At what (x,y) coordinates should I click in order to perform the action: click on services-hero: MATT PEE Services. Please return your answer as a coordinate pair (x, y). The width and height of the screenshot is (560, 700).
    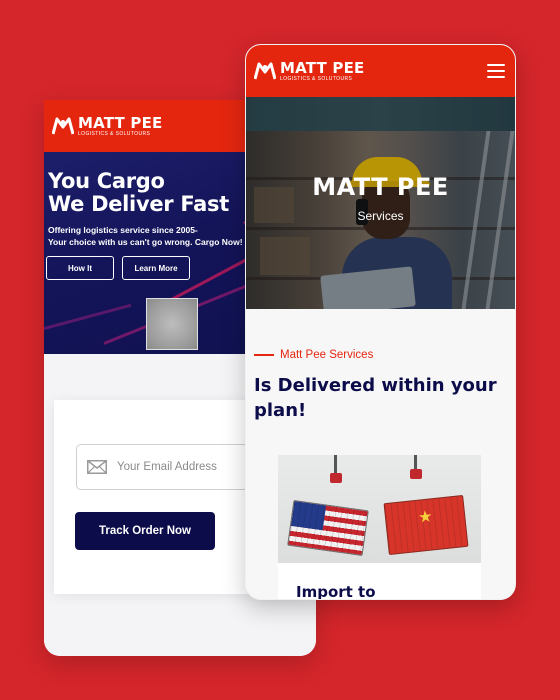
    Looking at the image, I should click on (380, 203).